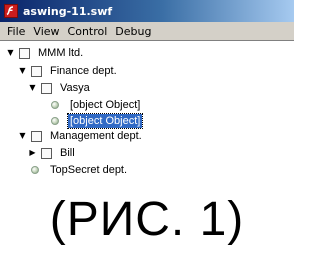 The height and width of the screenshot is (279, 320). I want to click on tree-node-label: TopSecret dept., so click(89, 170).